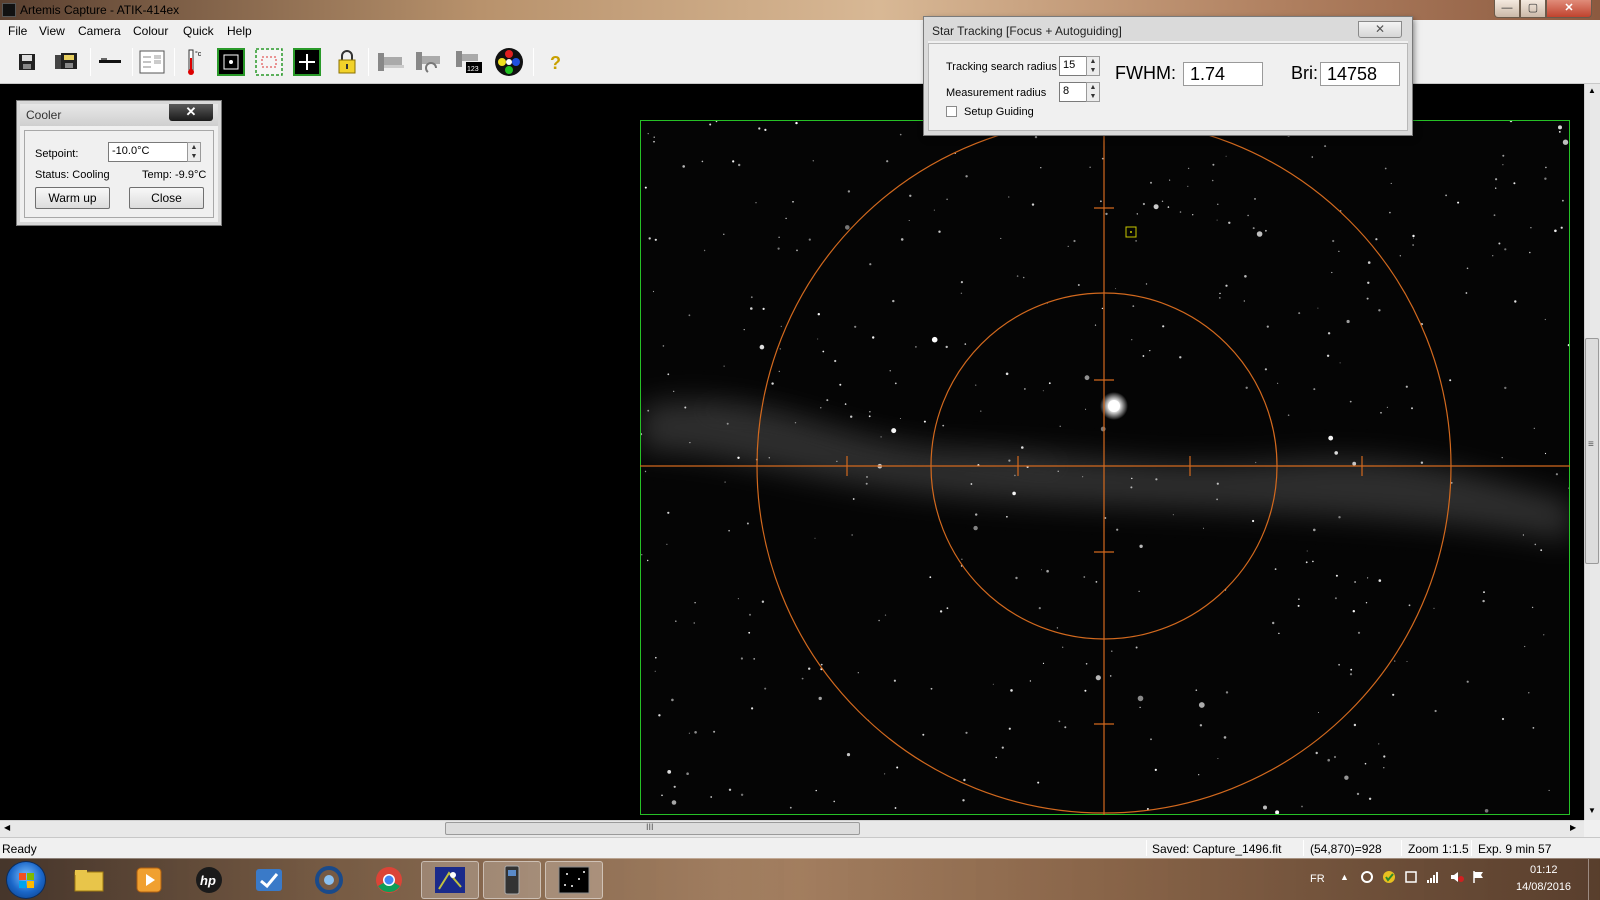 The width and height of the screenshot is (1600, 900). What do you see at coordinates (19, 849) in the screenshot?
I see `status-text: Ready` at bounding box center [19, 849].